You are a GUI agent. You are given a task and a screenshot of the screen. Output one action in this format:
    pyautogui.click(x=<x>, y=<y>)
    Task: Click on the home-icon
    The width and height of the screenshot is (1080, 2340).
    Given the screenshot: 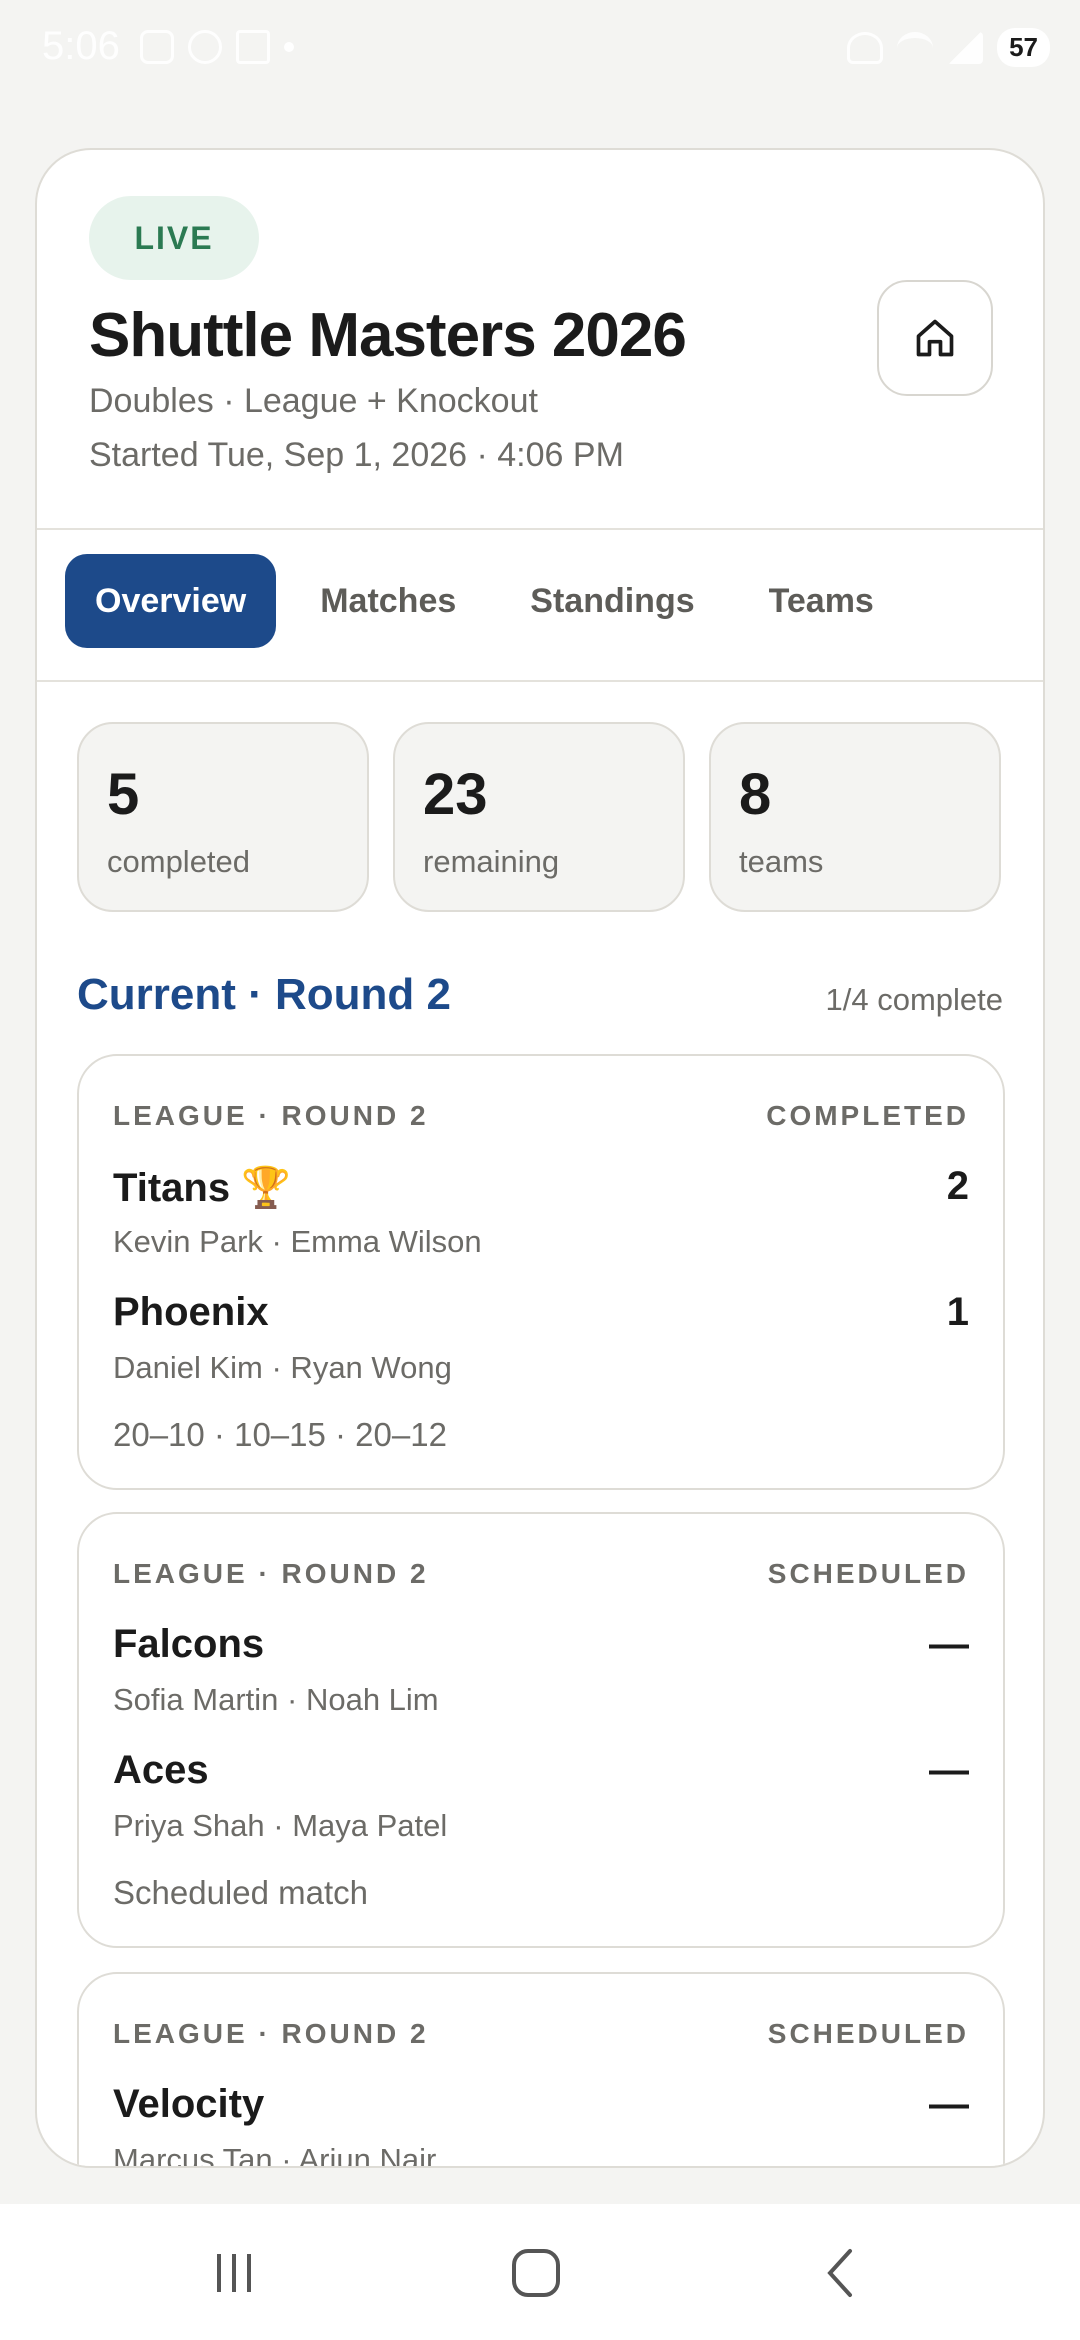 What is the action you would take?
    pyautogui.click(x=935, y=338)
    